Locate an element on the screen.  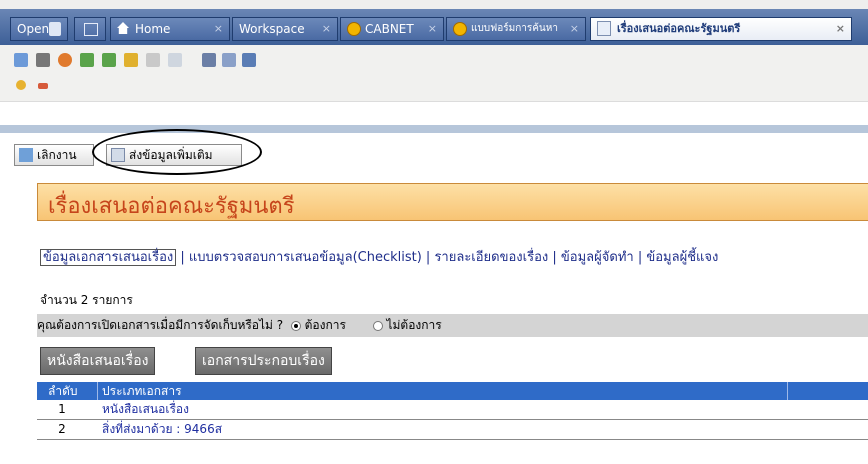
supporting-documents-button: เอกสารประกอบเรื่อง is located at coordinates (263, 361).